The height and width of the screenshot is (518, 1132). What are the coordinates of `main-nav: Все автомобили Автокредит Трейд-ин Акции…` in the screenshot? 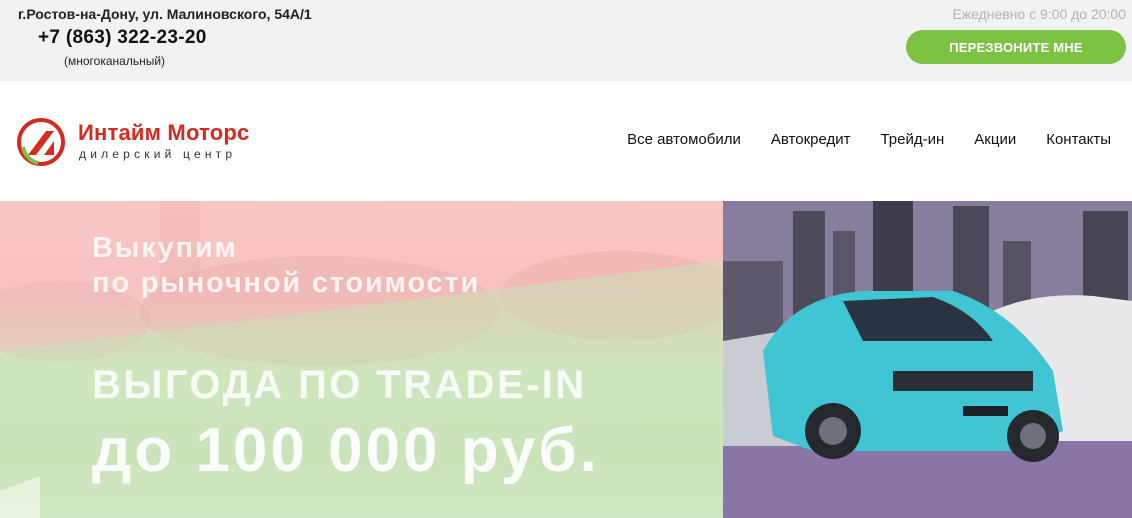 It's located at (869, 139).